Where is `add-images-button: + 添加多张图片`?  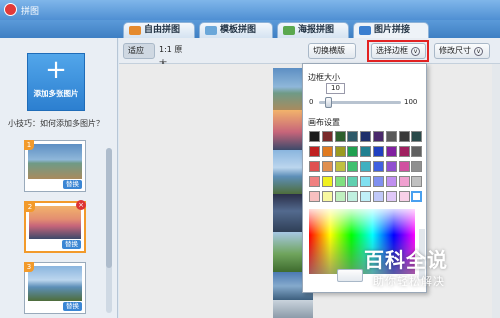 add-images-button: + 添加多张图片 is located at coordinates (56, 82).